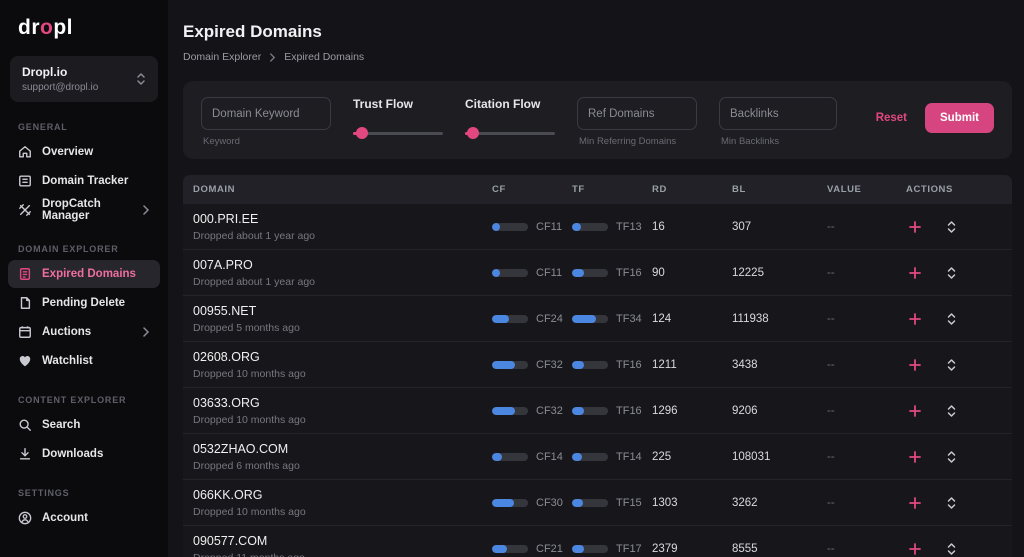  What do you see at coordinates (342, 495) in the screenshot?
I see `domain-name: 066KK.ORG` at bounding box center [342, 495].